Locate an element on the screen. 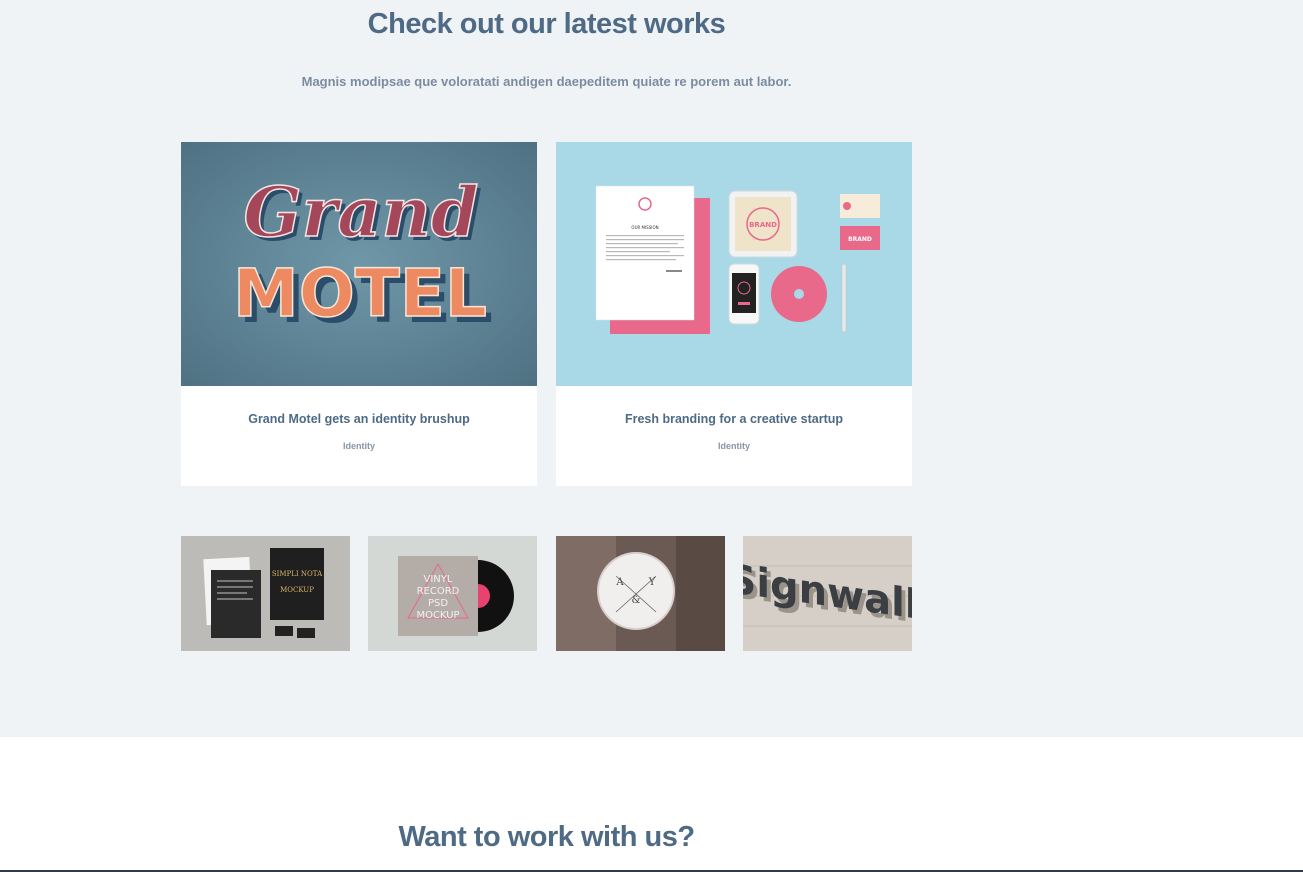  svg-text: SIMPLI NOTA is located at coordinates (297, 574).